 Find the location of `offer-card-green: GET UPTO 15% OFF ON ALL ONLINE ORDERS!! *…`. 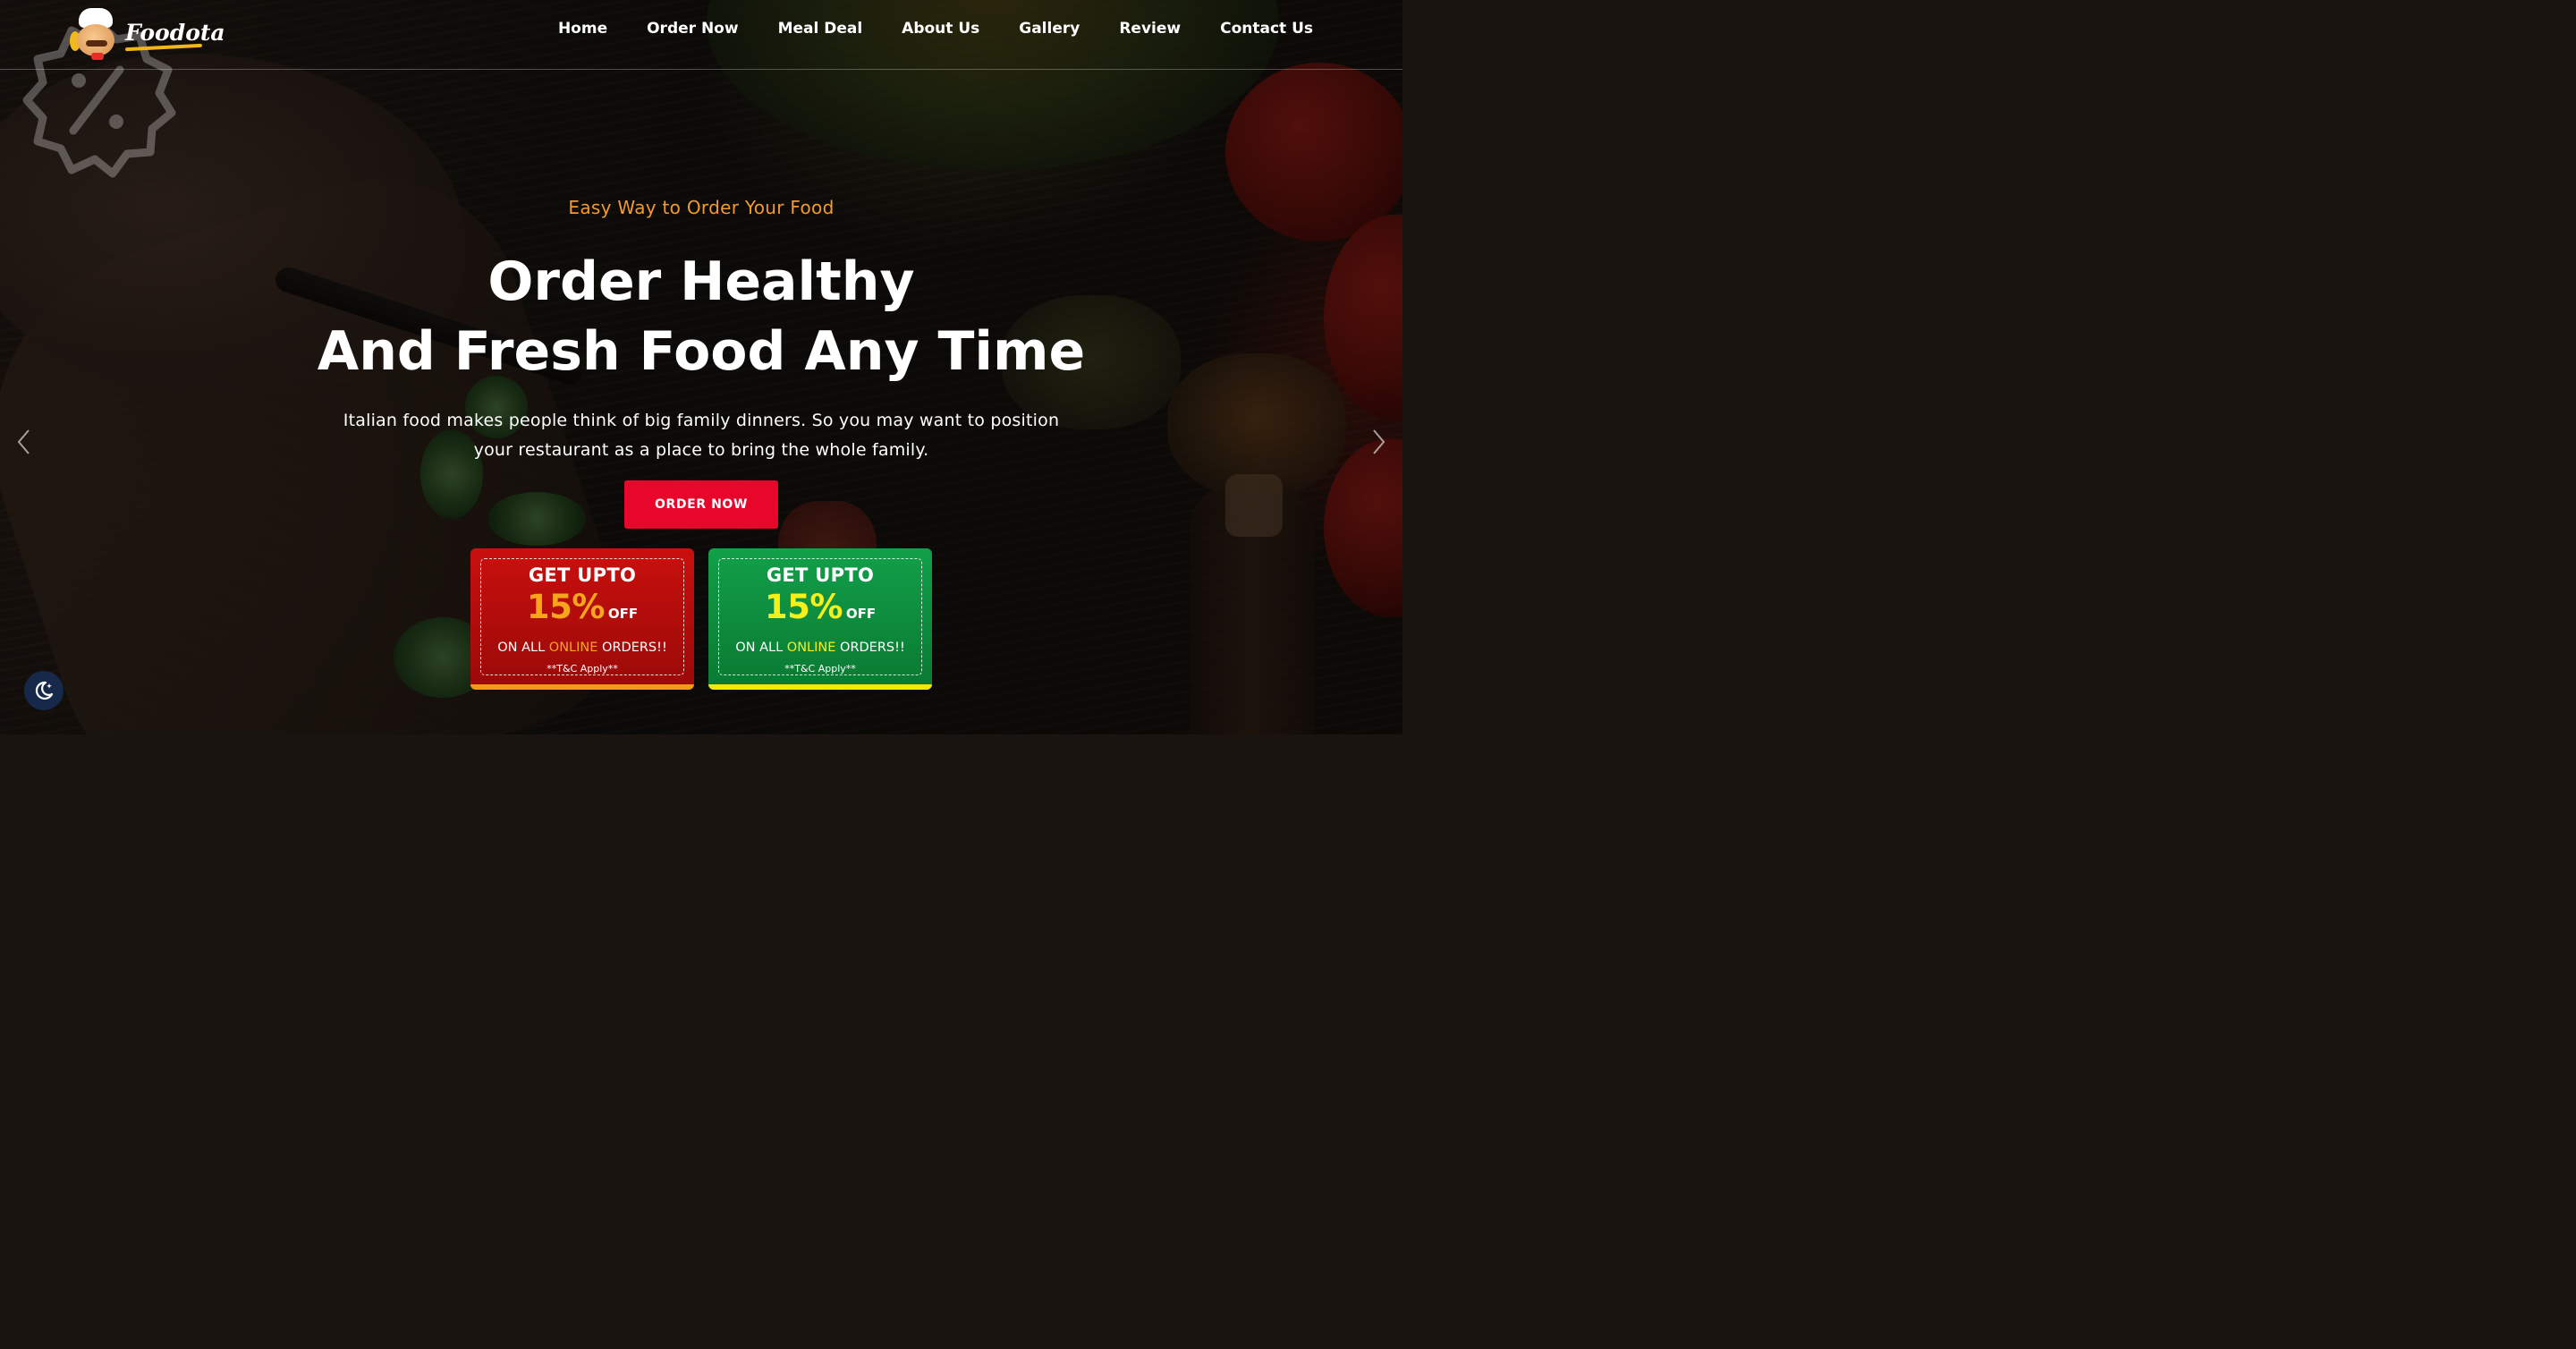

offer-card-green: GET UPTO 15% OFF ON ALL ONLINE ORDERS!! *… is located at coordinates (820, 619).